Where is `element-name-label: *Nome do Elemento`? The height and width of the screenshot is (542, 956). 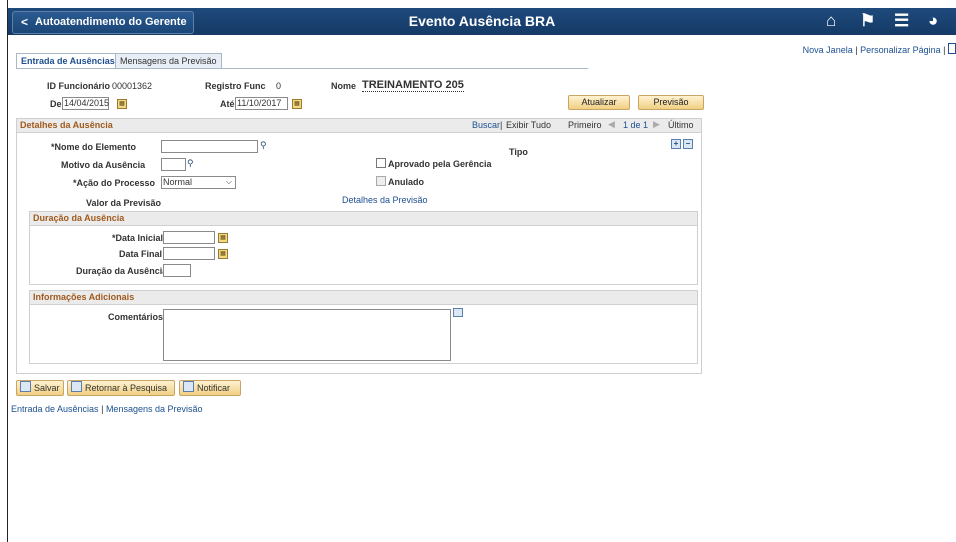
element-name-label: *Nome do Elemento is located at coordinates (94, 147).